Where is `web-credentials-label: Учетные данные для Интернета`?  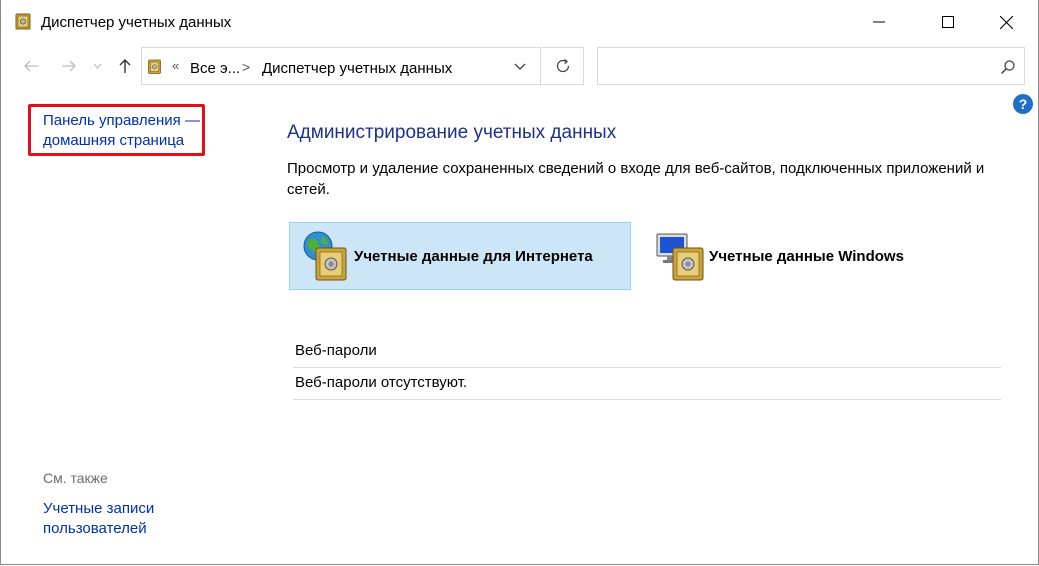
web-credentials-label: Учетные данные для Интернета is located at coordinates (473, 256).